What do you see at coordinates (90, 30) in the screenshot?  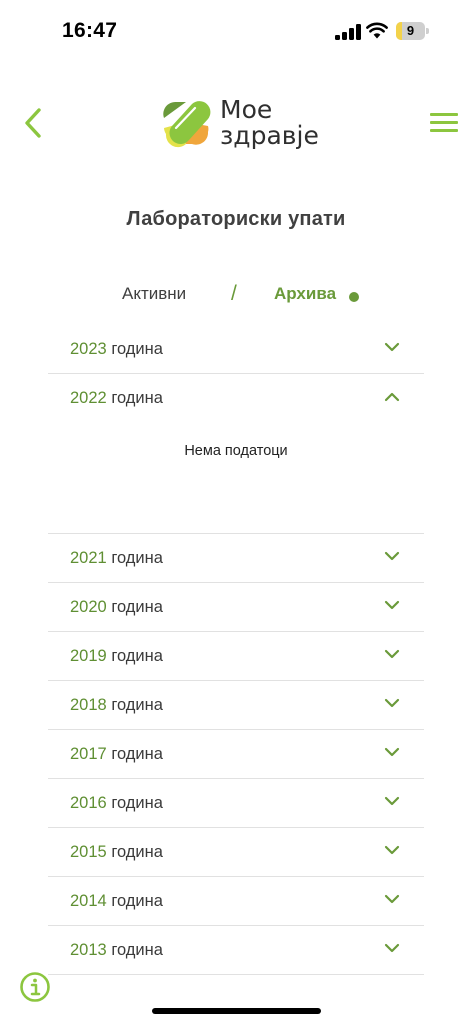 I see `status-time: 16:47` at bounding box center [90, 30].